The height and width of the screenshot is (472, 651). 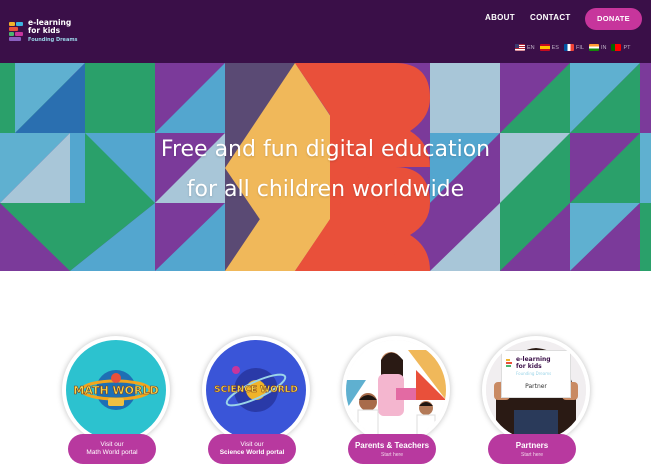 I want to click on lang-code: EN, so click(x=531, y=47).